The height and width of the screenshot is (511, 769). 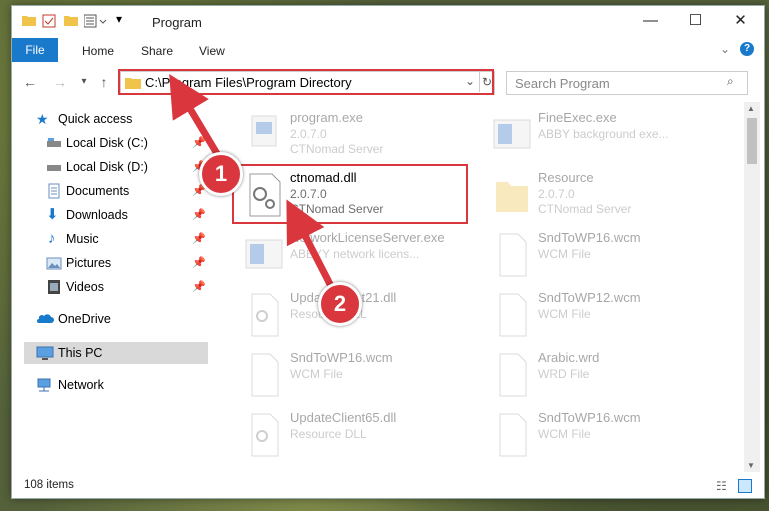 What do you see at coordinates (340, 304) in the screenshot?
I see `step-badge-2: 2` at bounding box center [340, 304].